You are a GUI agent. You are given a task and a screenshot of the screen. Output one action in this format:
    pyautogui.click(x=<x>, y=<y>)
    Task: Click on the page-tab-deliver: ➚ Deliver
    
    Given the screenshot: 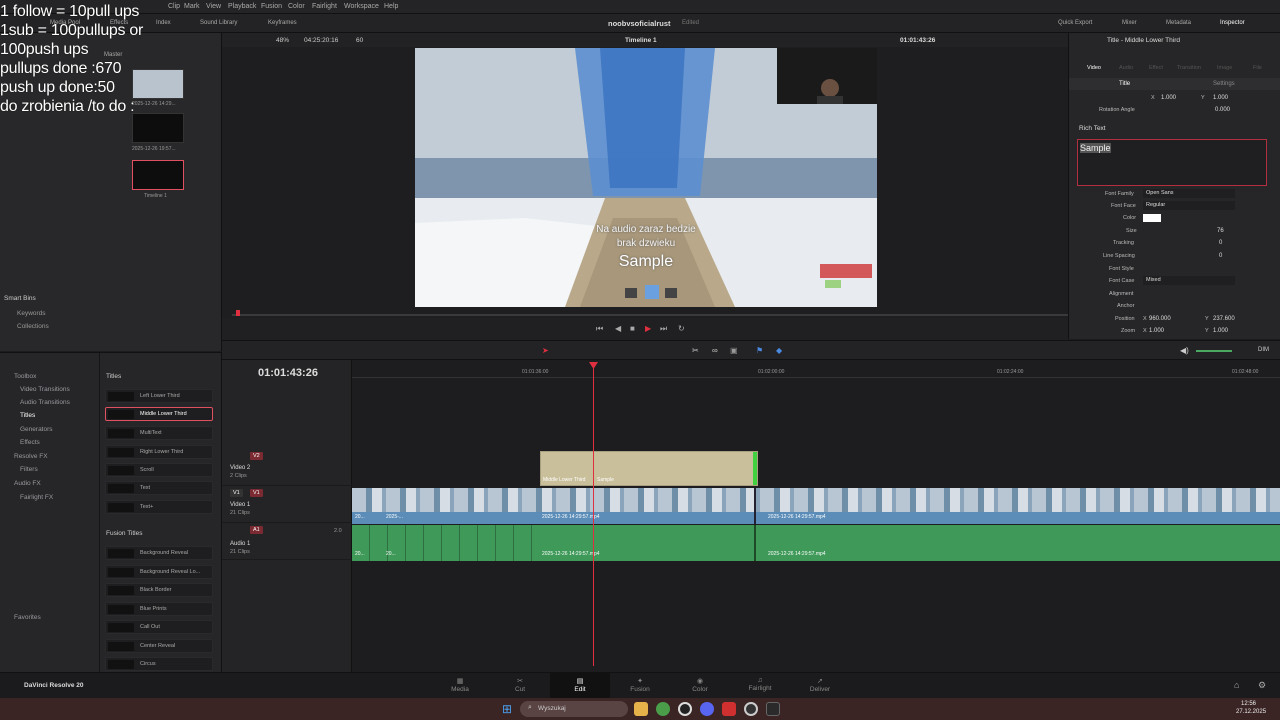 What is the action you would take?
    pyautogui.click(x=820, y=686)
    